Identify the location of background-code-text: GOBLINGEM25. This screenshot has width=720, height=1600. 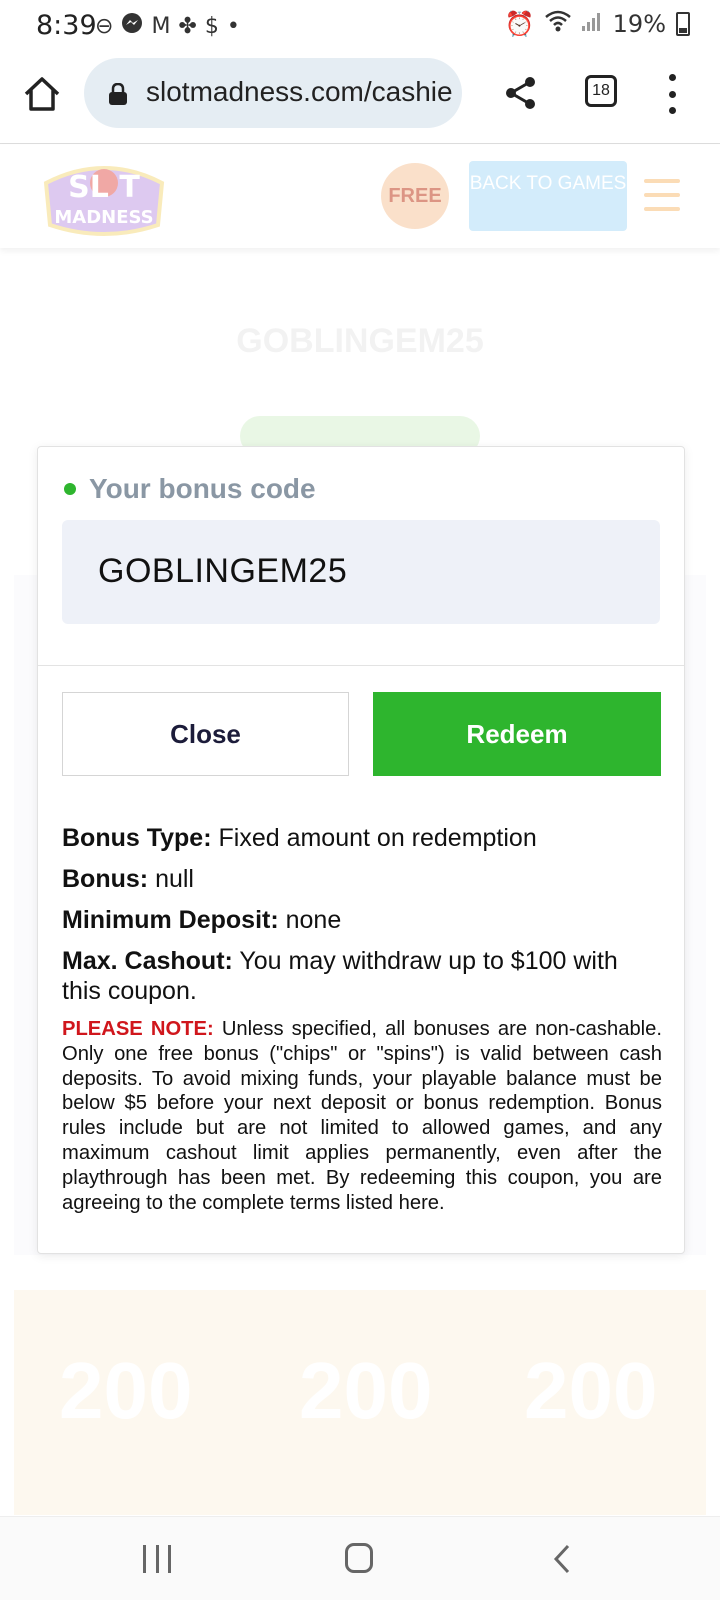
(360, 341).